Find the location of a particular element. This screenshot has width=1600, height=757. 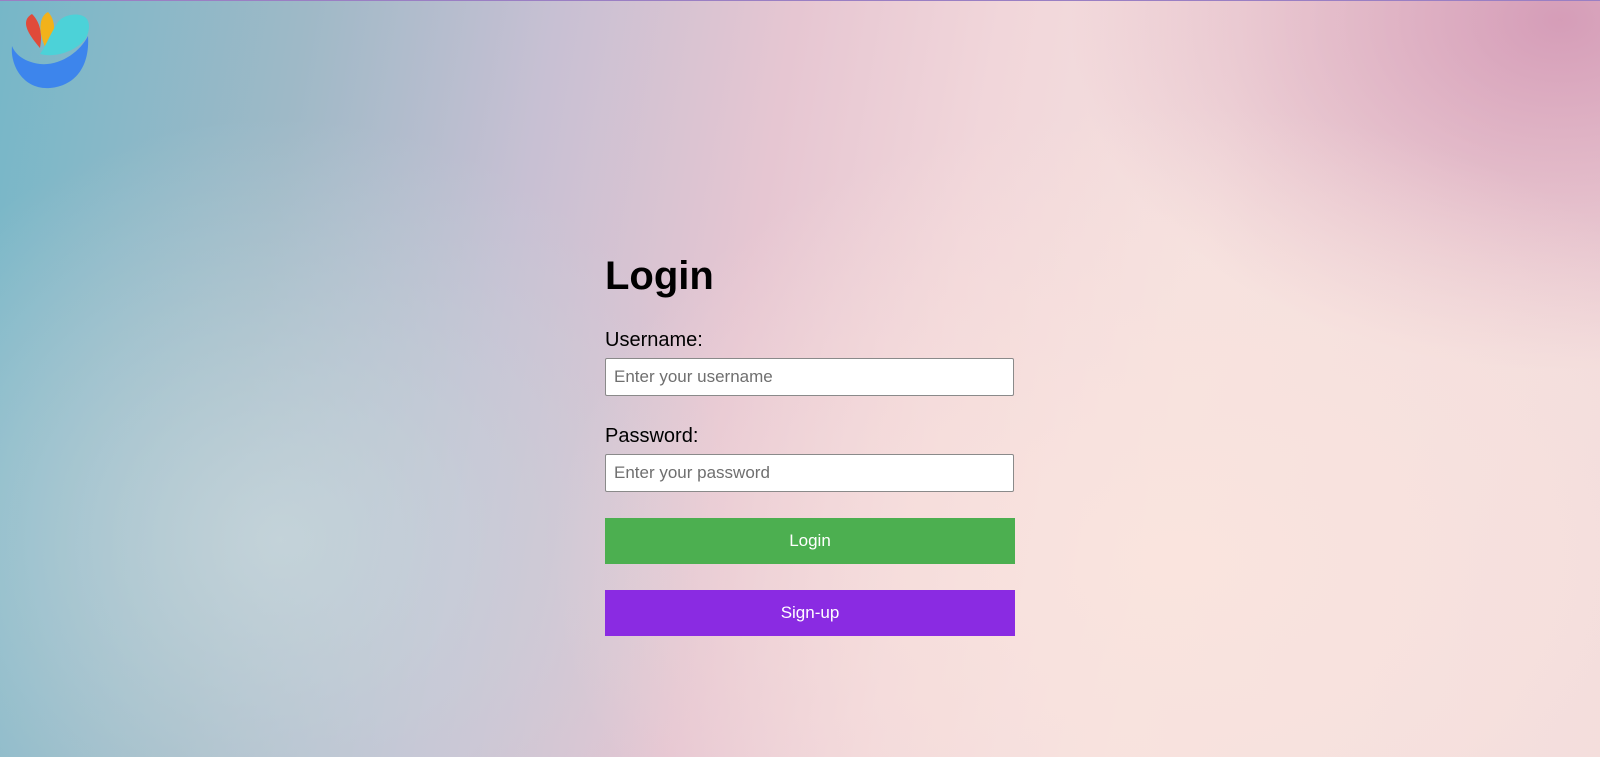

username-label: Username: is located at coordinates (654, 340).